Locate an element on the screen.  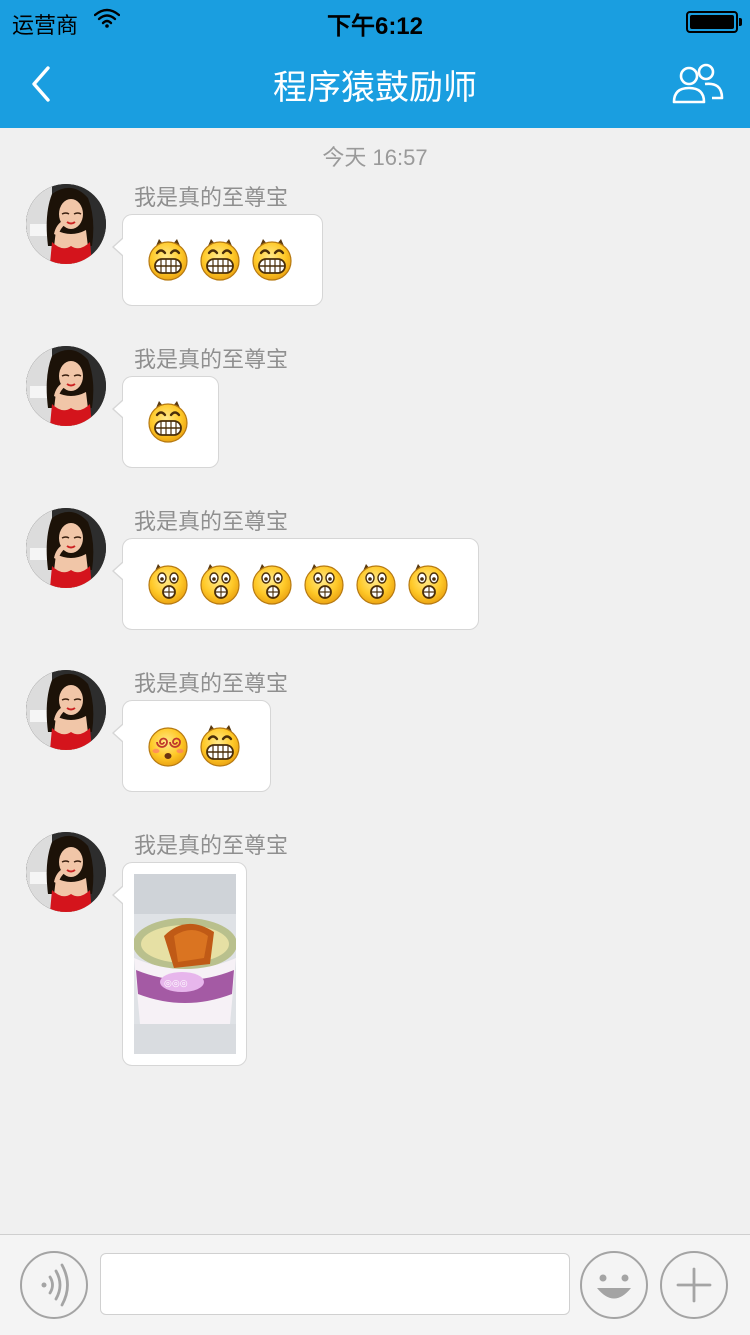
group-icon is located at coordinates (698, 83).